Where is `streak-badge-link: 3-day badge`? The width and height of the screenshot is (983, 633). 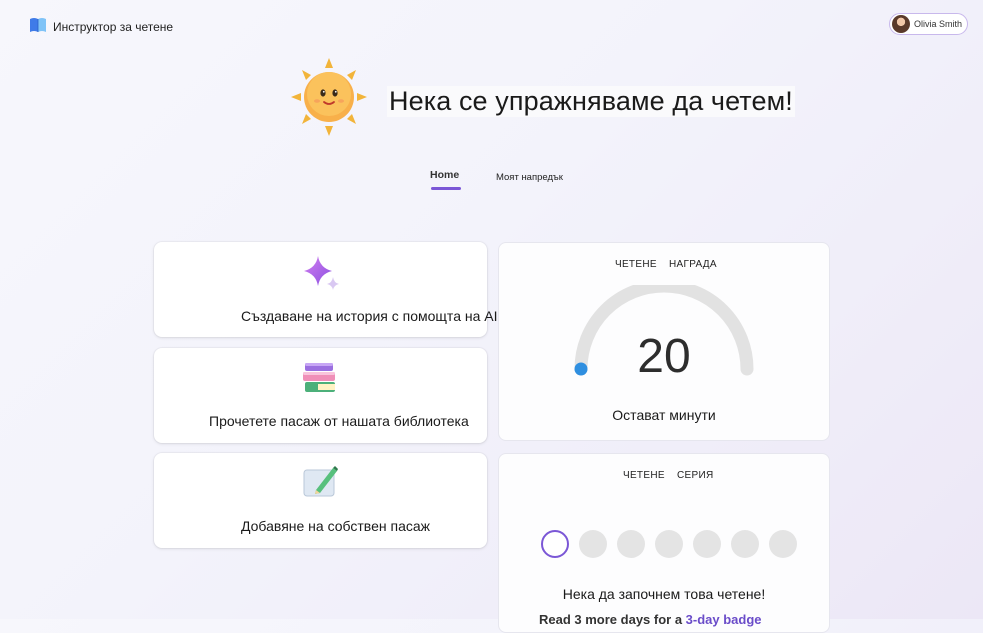
streak-badge-link: 3-day badge is located at coordinates (724, 619).